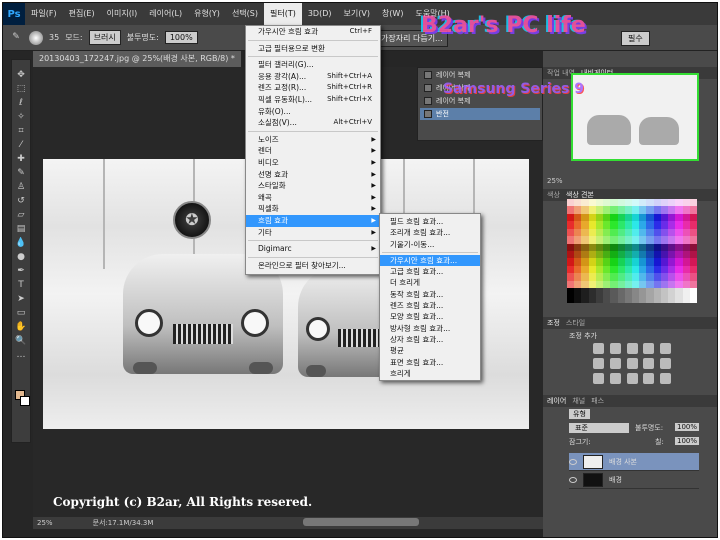  What do you see at coordinates (598, 378) in the screenshot?
I see `invert-icon` at bounding box center [598, 378].